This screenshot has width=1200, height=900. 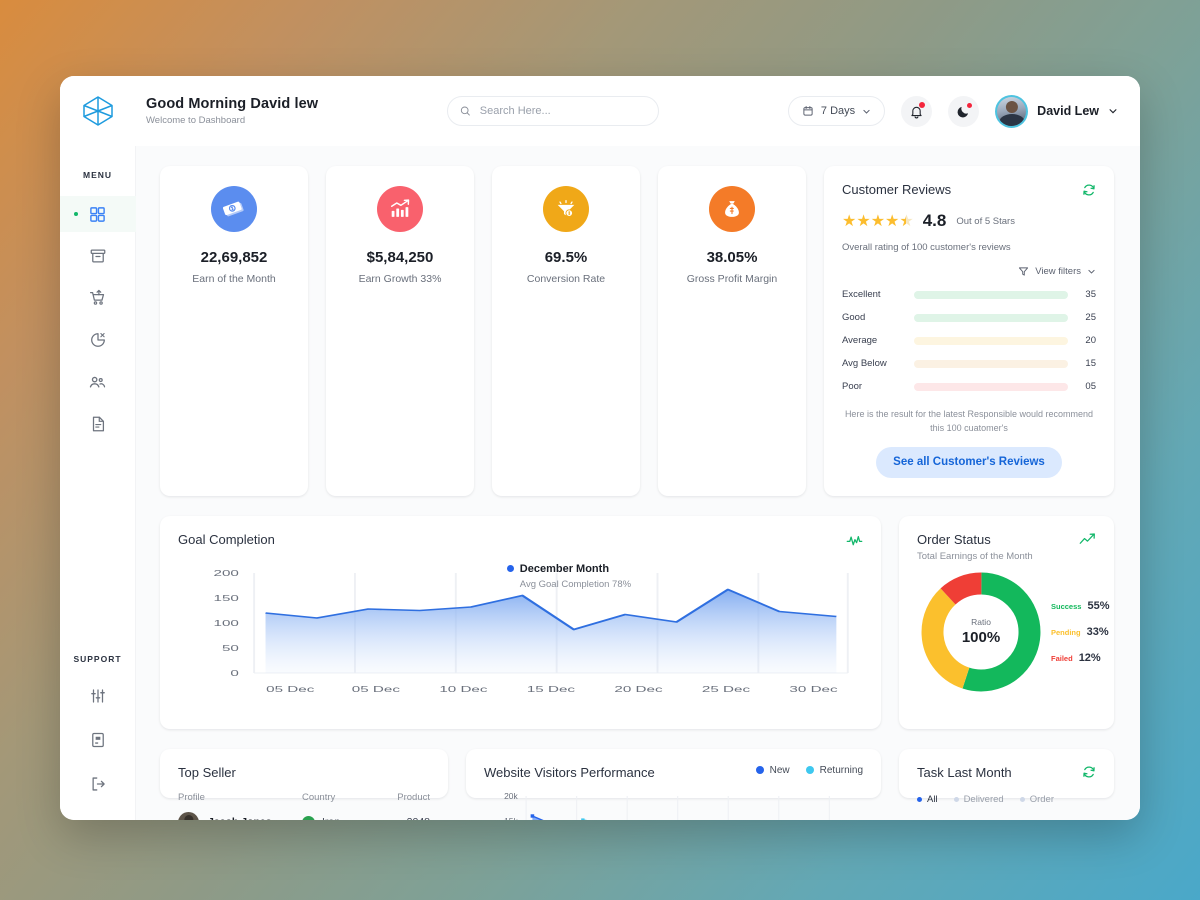 I want to click on kpi-card-conversion-rate: 69.5% Conversion Rate, so click(x=566, y=331).